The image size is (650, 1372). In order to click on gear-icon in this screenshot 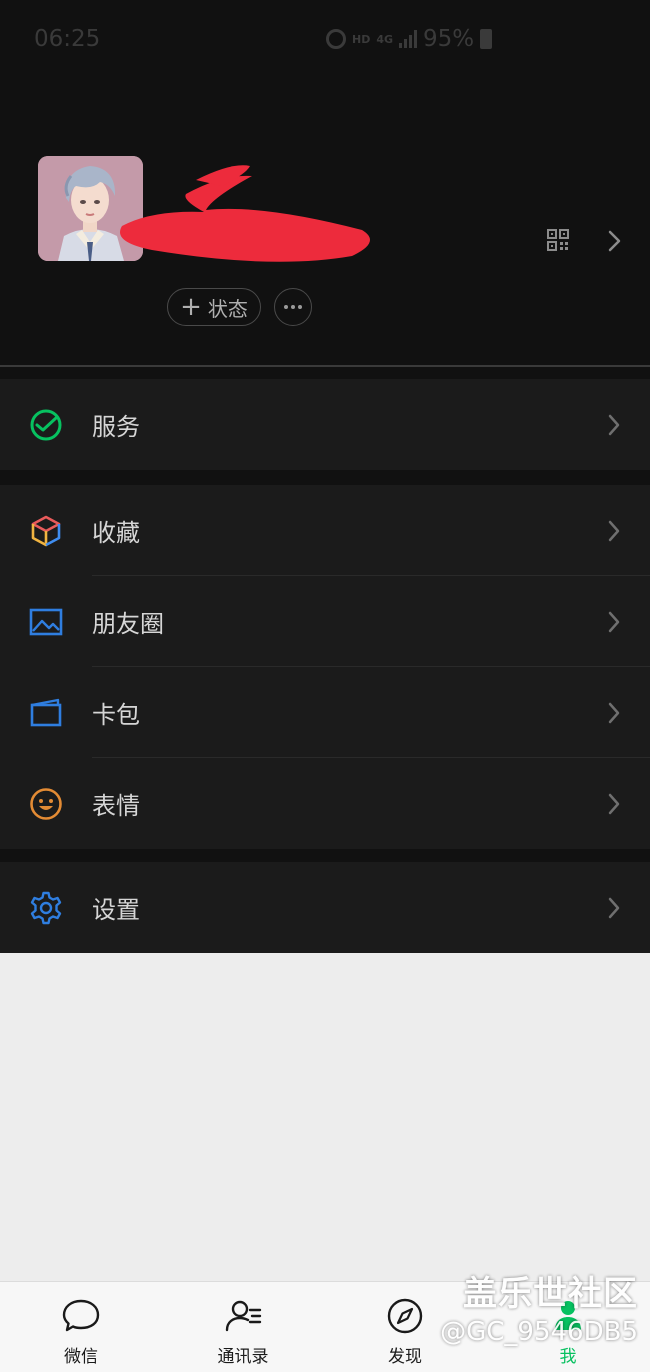, I will do `click(46, 907)`.